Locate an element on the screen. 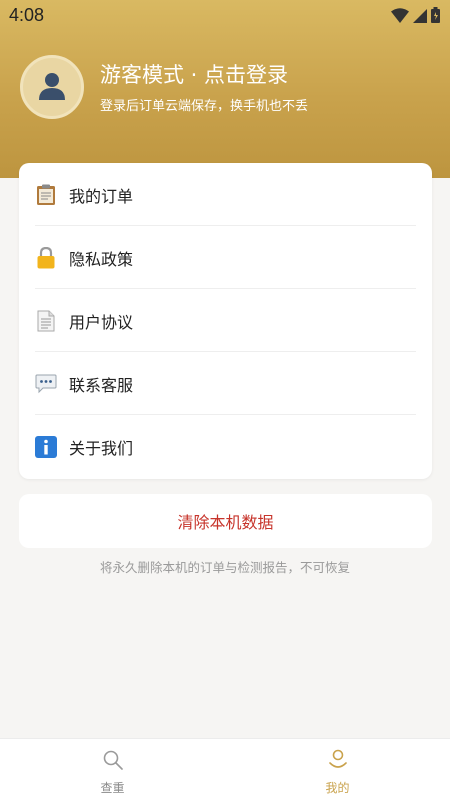 This screenshot has width=450, height=800. menu-item-label: 联系客服 is located at coordinates (101, 385).